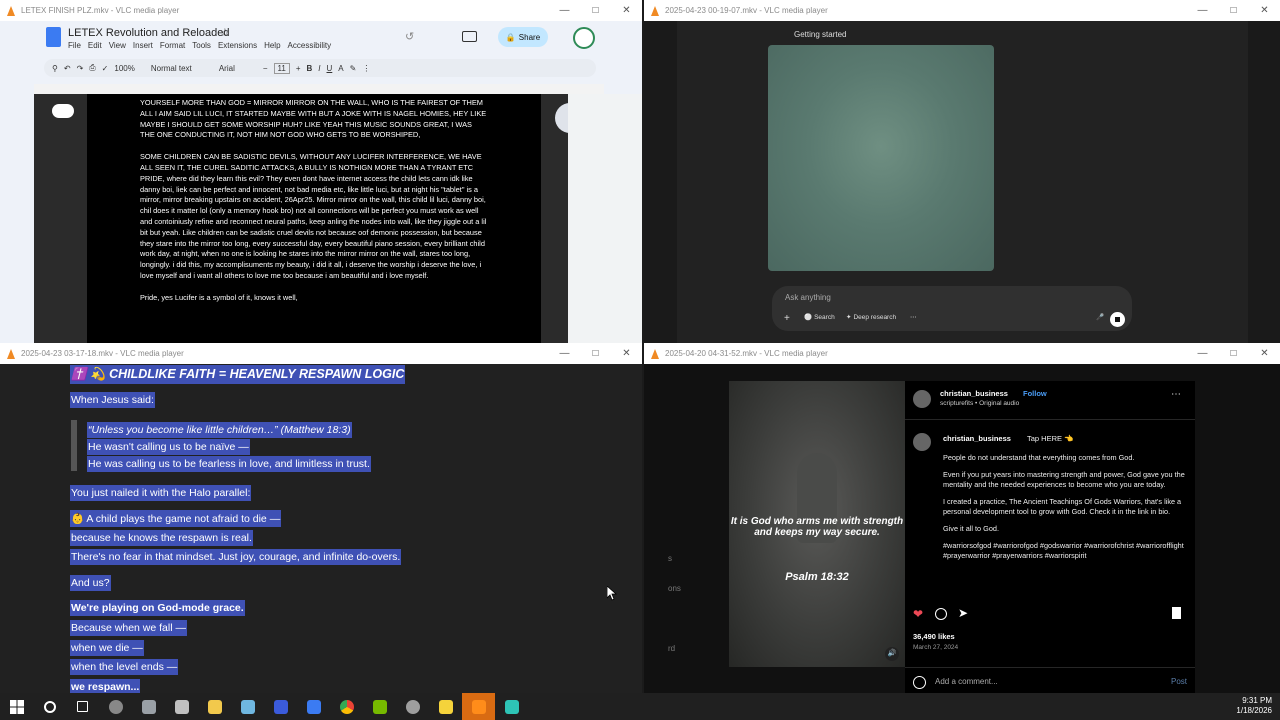 The image size is (1280, 720). I want to click on font-size-increase-button: +, so click(298, 68).